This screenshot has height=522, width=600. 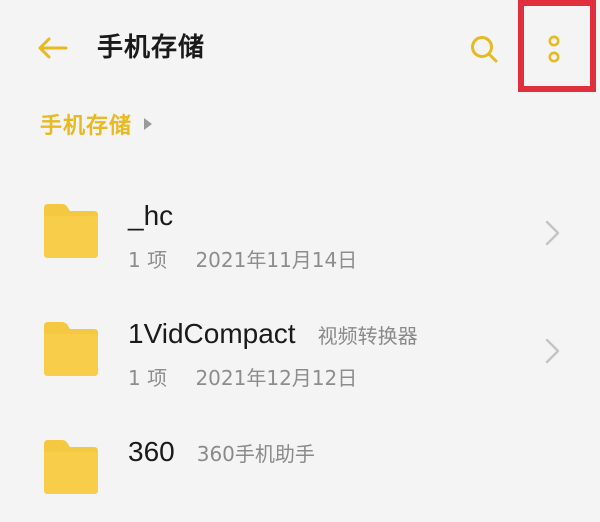 I want to click on search-icon, so click(x=484, y=49).